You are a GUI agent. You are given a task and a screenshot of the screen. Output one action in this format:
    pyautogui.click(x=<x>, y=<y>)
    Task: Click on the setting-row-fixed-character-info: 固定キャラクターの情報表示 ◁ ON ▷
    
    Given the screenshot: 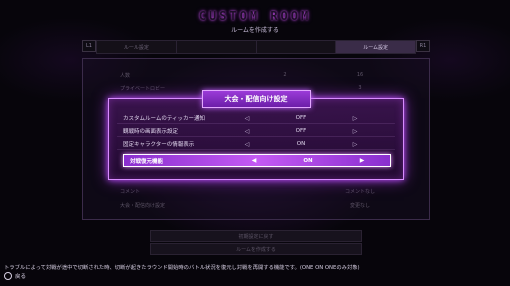 What is the action you would take?
    pyautogui.click(x=256, y=144)
    